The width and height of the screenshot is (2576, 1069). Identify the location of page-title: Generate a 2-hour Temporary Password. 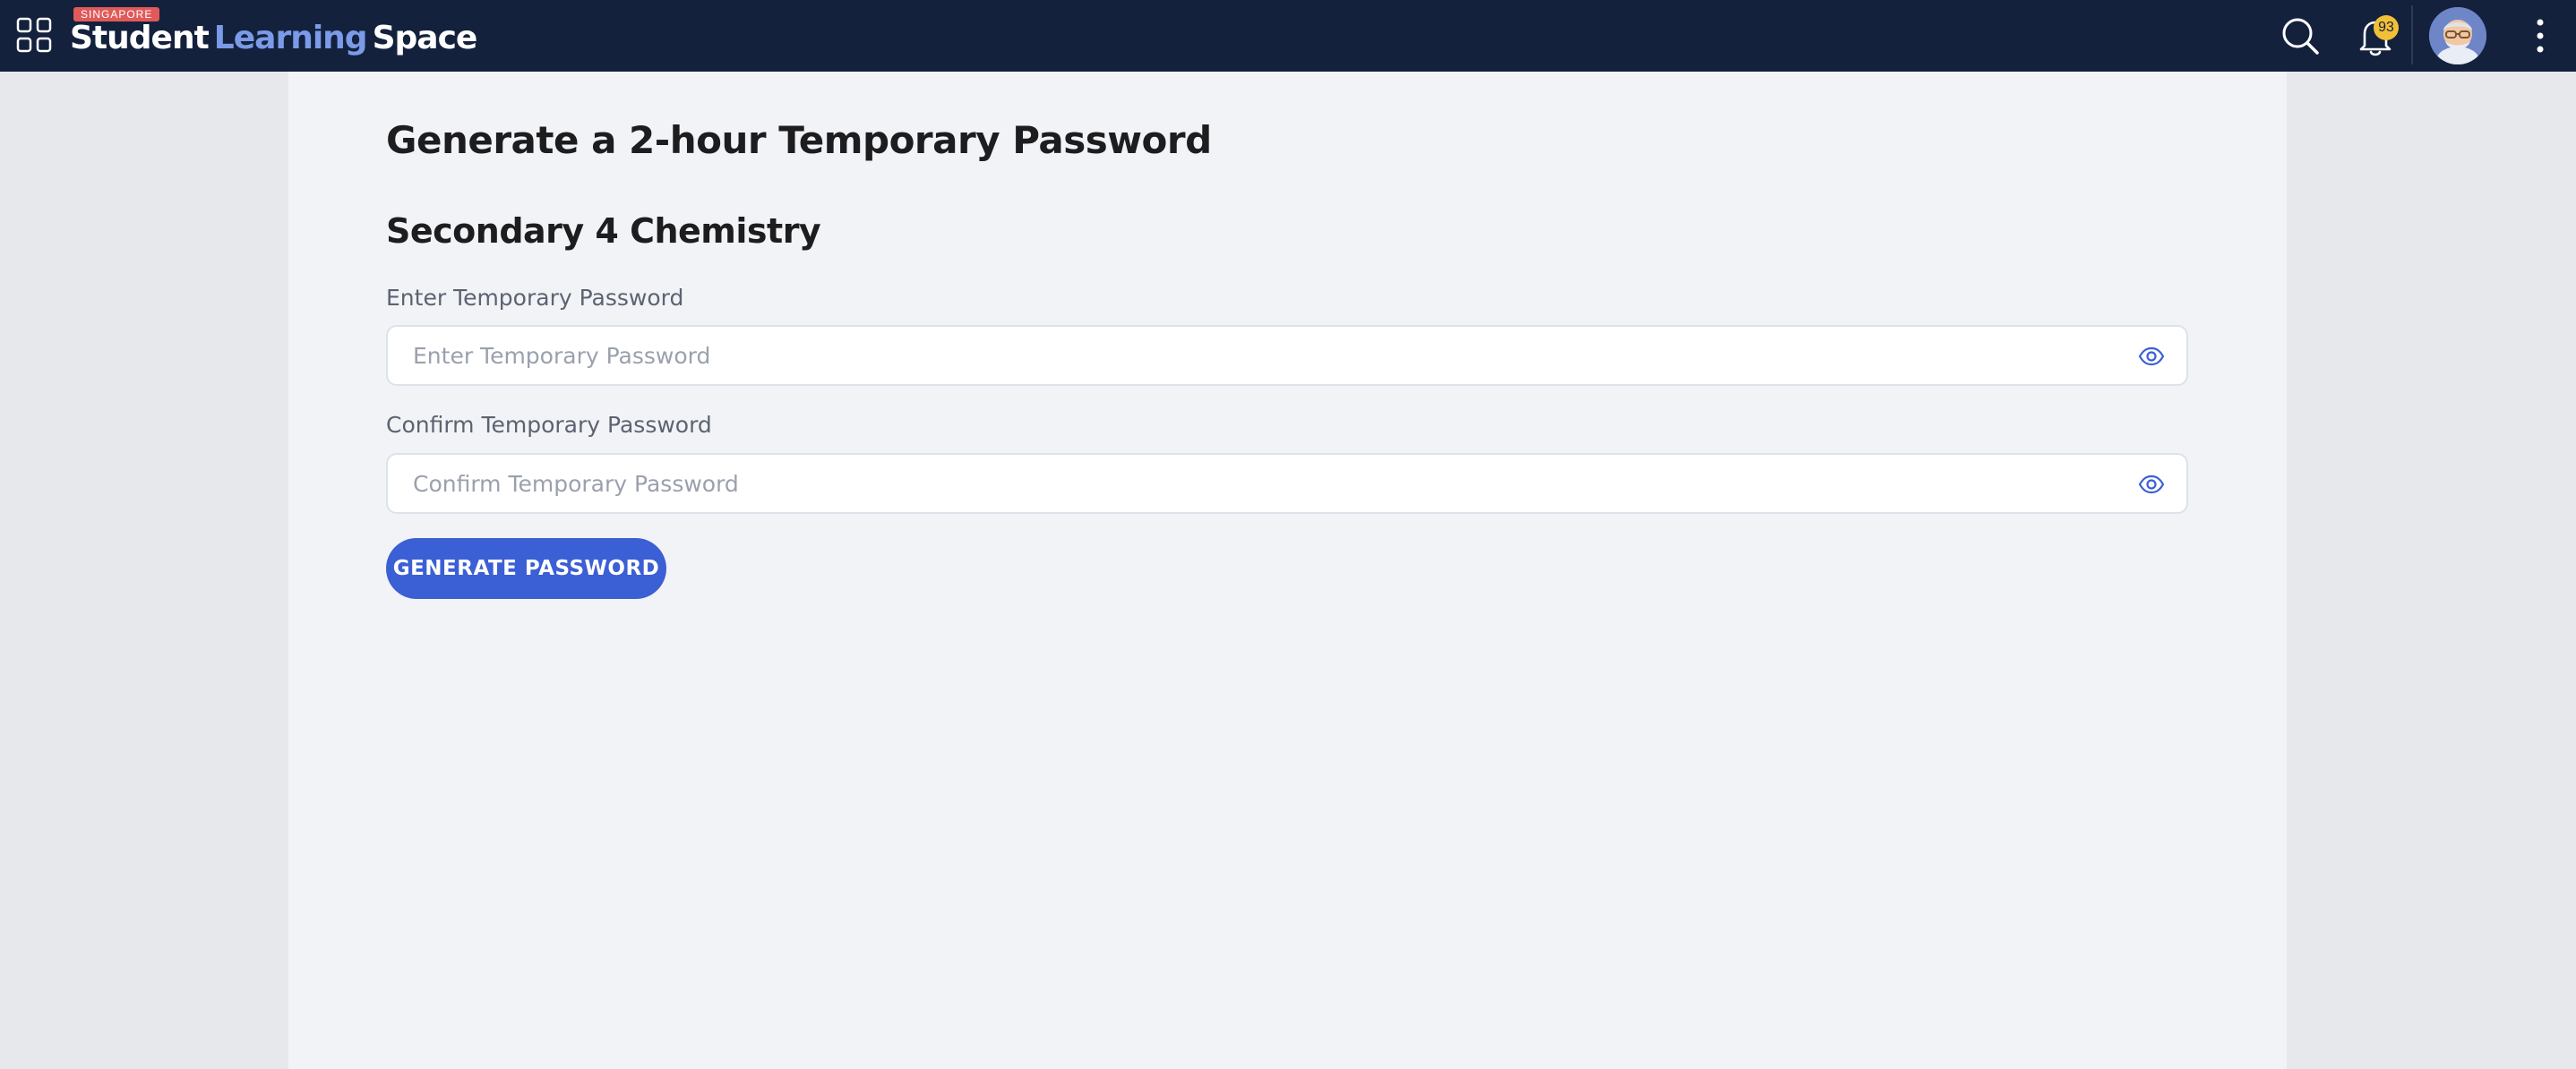
(799, 140).